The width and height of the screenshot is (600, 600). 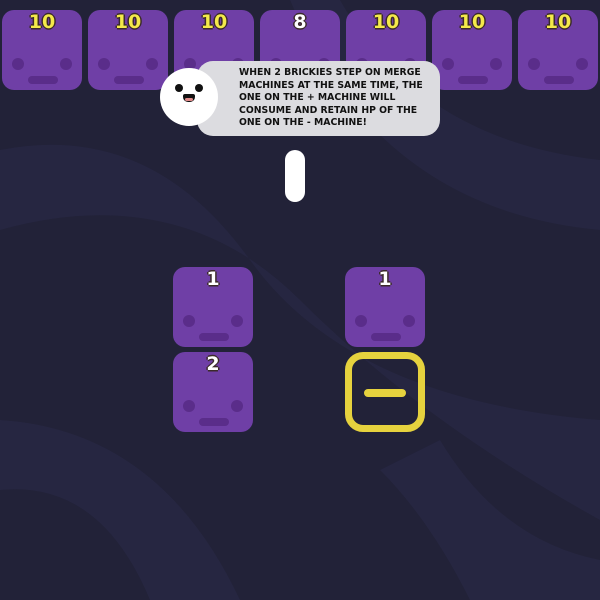 I want to click on pill-indicator, so click(x=295, y=176).